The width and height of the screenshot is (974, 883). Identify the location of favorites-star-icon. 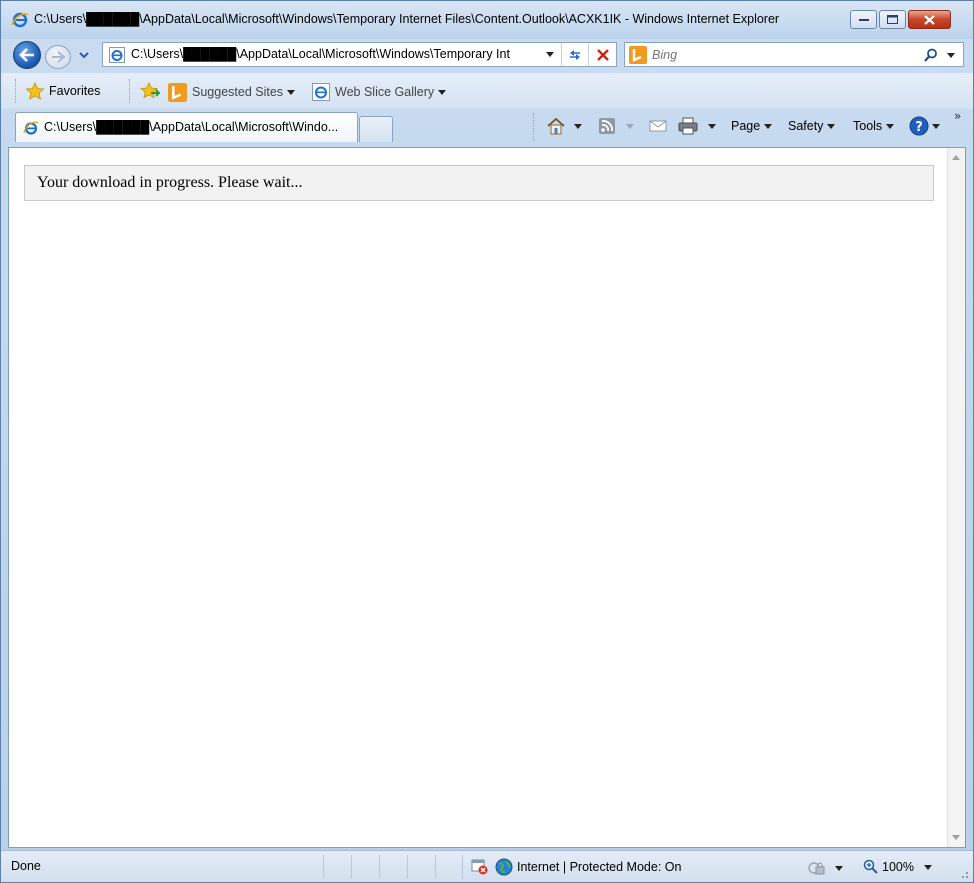
(35, 91).